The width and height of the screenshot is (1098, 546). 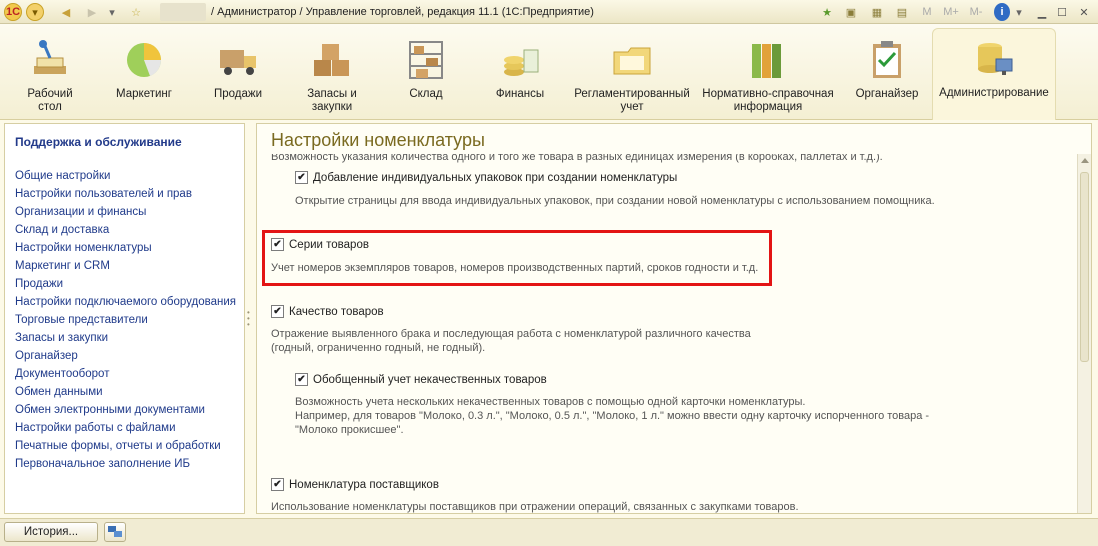 I want to click on memory-minus-button: M-, so click(x=976, y=12).